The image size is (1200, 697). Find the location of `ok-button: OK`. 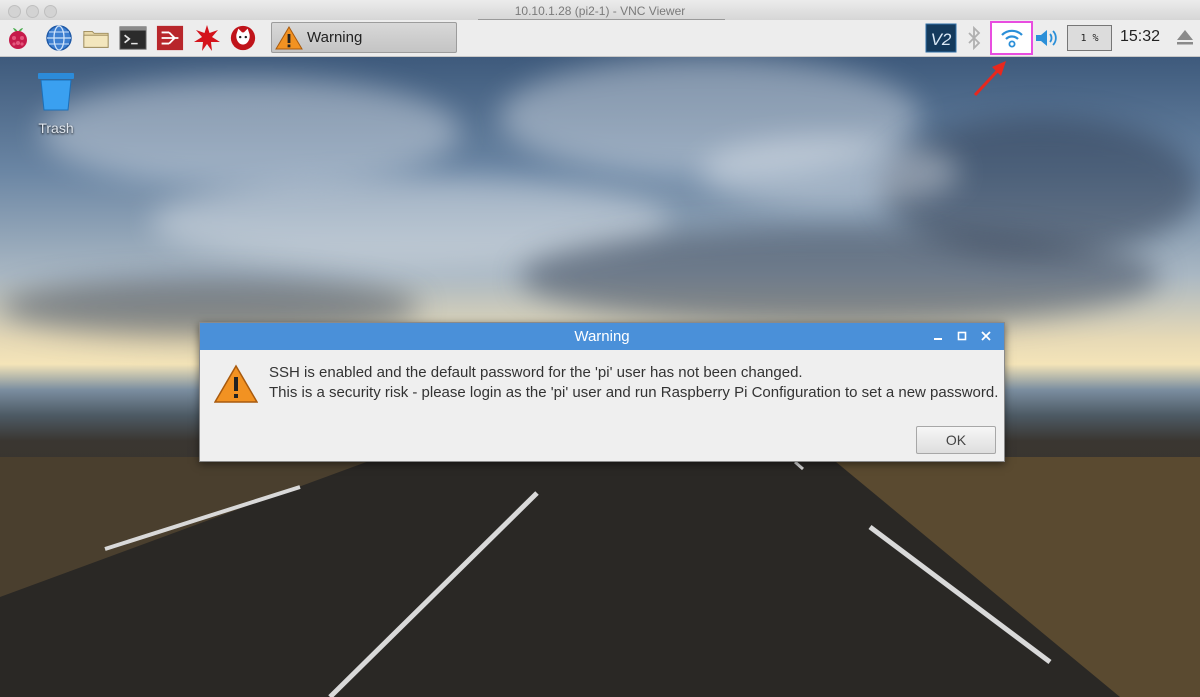

ok-button: OK is located at coordinates (956, 440).